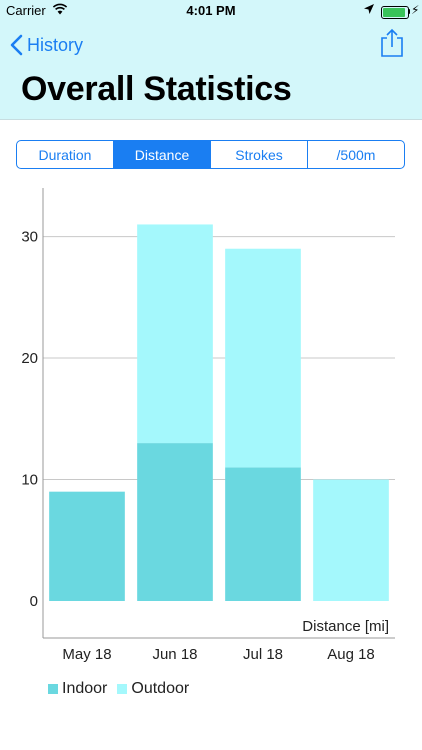 Image resolution: width=422 pixels, height=750 pixels. What do you see at coordinates (369, 10) in the screenshot?
I see `location-arrow-icon` at bounding box center [369, 10].